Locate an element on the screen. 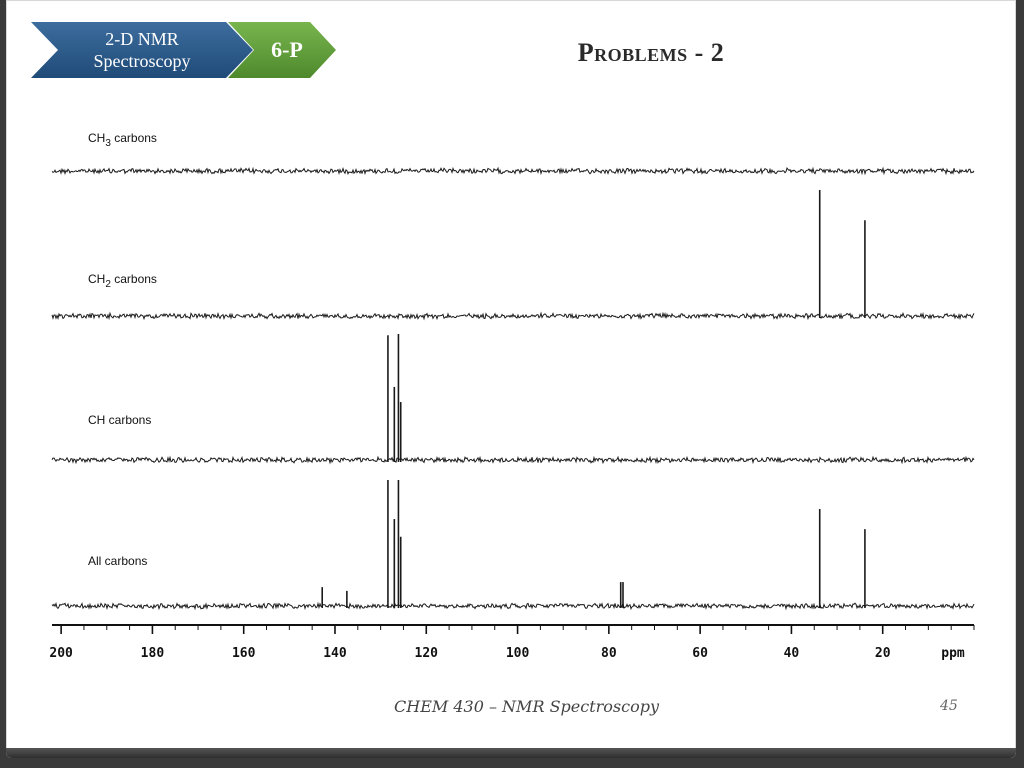 The width and height of the screenshot is (1024, 768). series-label-2: CH2 carbons is located at coordinates (122, 281).